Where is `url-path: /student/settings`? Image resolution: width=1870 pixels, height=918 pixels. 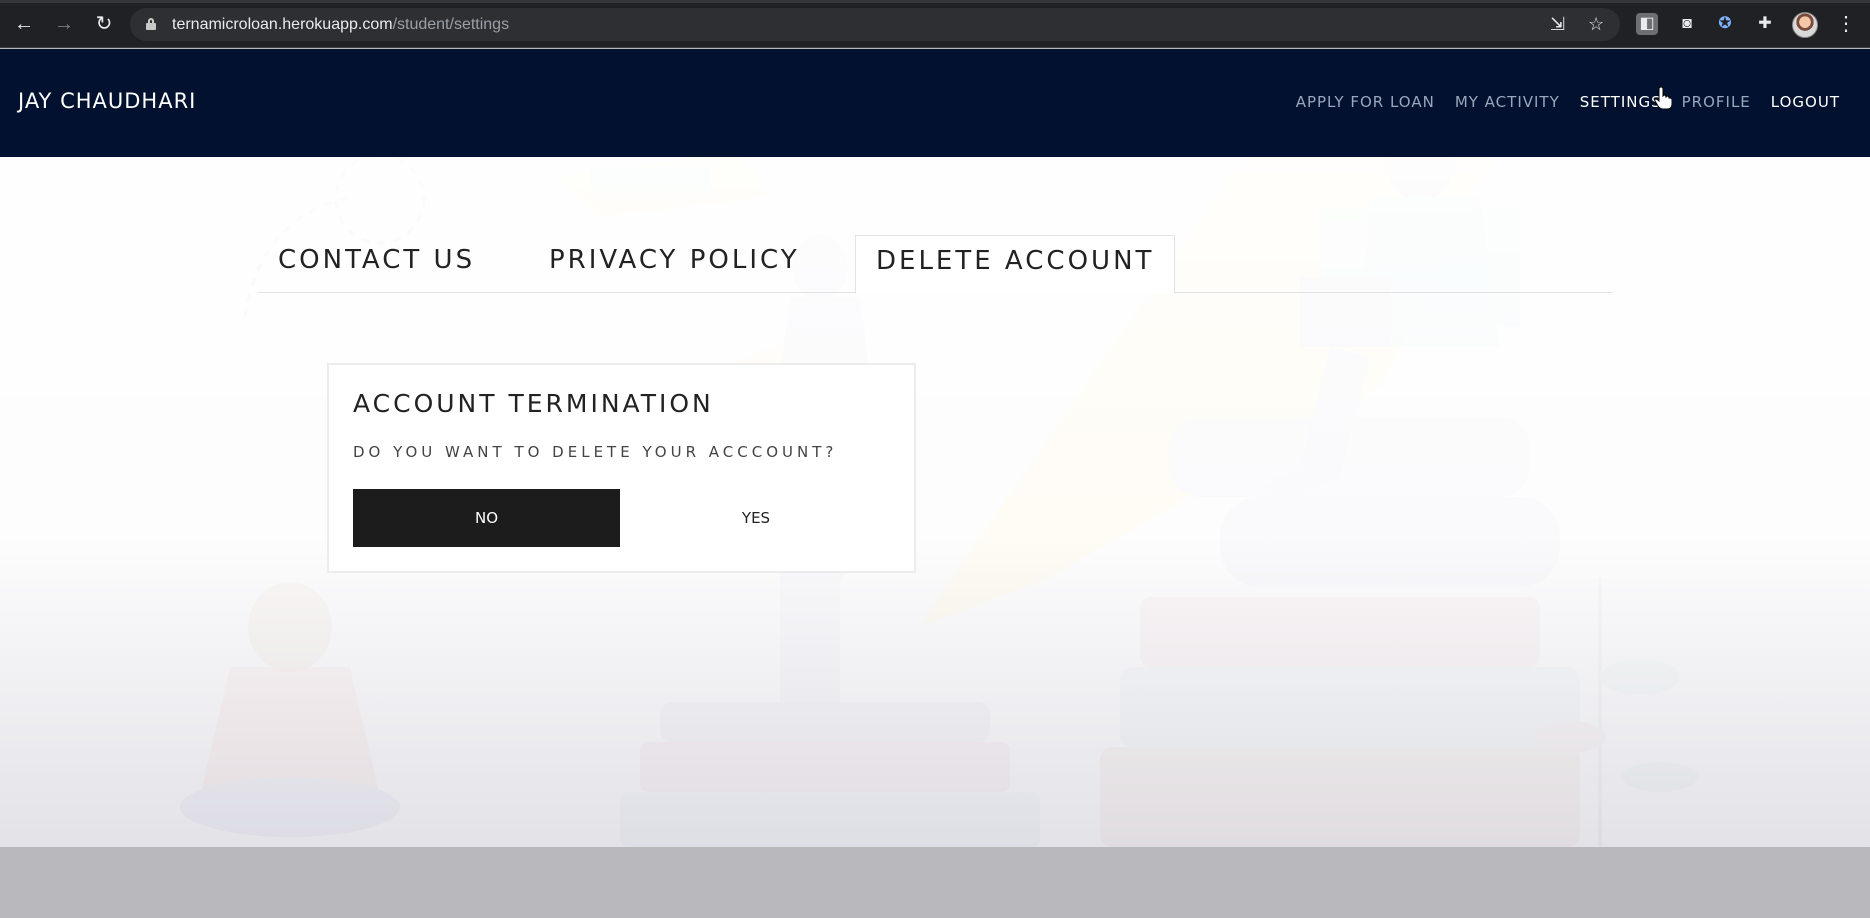 url-path: /student/settings is located at coordinates (451, 24).